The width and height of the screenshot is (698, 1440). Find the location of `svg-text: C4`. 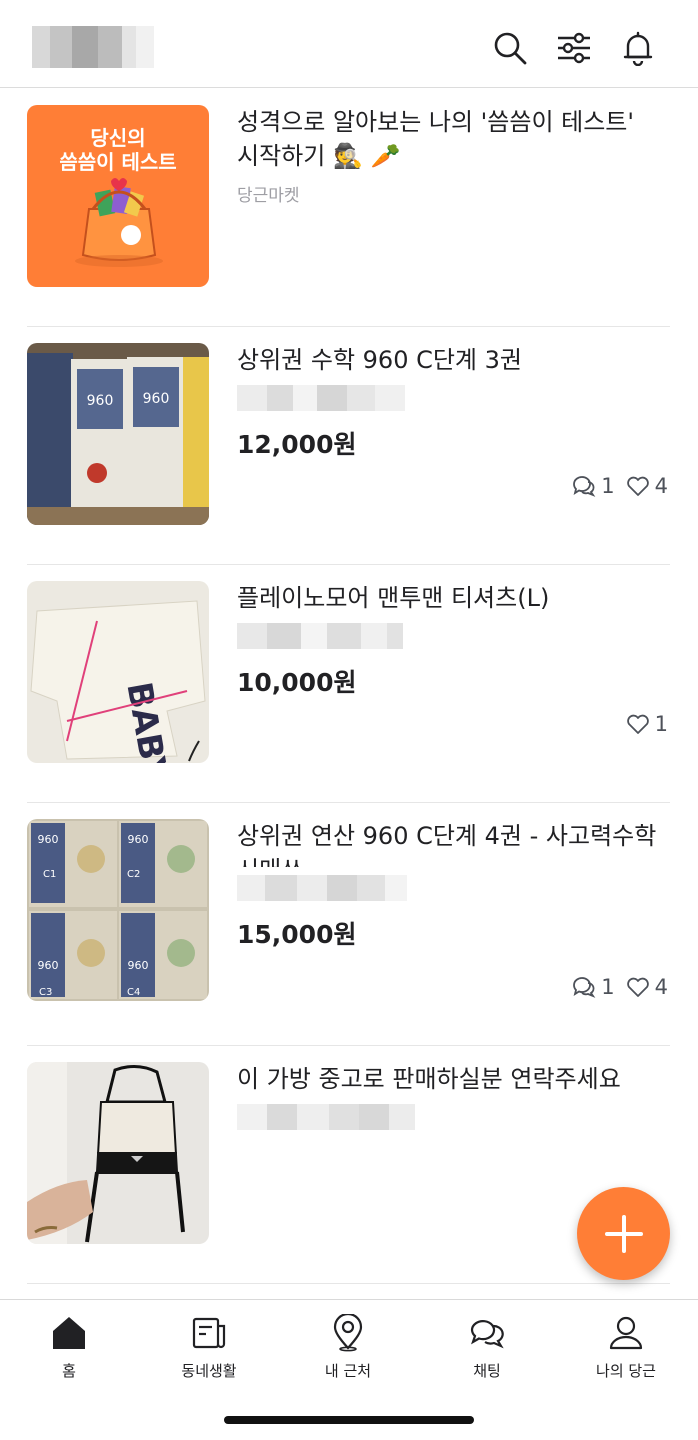

svg-text: C4 is located at coordinates (133, 992).